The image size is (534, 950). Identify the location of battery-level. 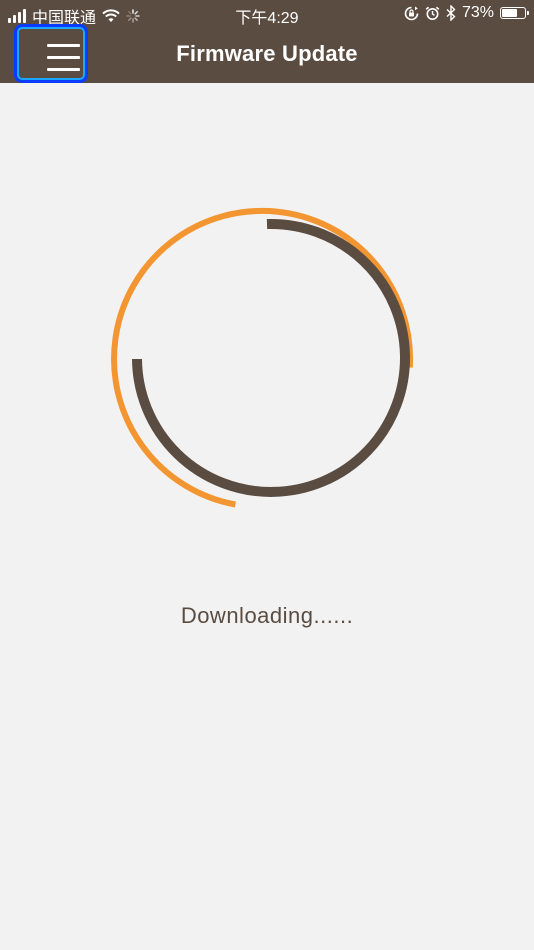
(509, 13).